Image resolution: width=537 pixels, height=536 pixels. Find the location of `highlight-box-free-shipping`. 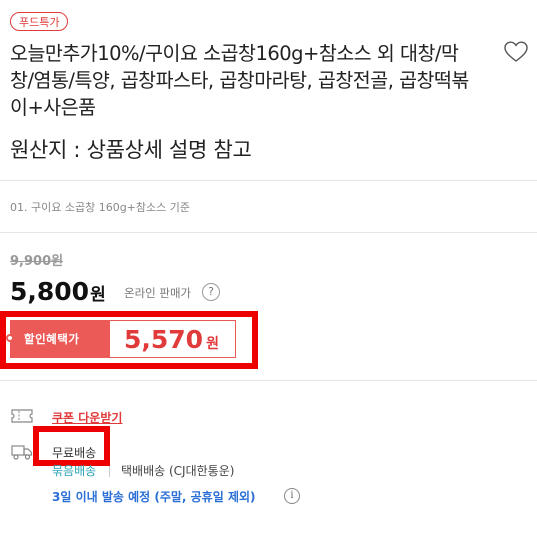

highlight-box-free-shipping is located at coordinates (71, 446).